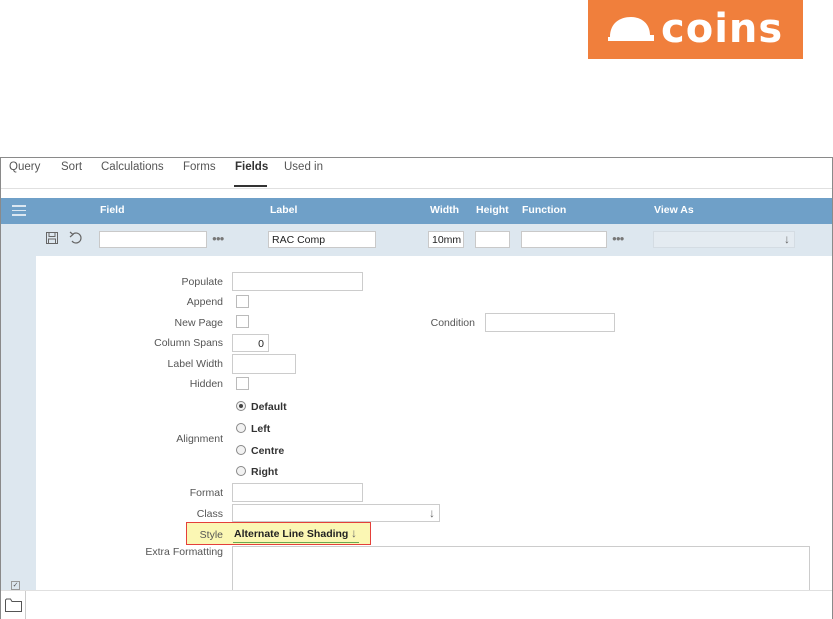 This screenshot has width=833, height=619. I want to click on col-field: Field, so click(112, 210).